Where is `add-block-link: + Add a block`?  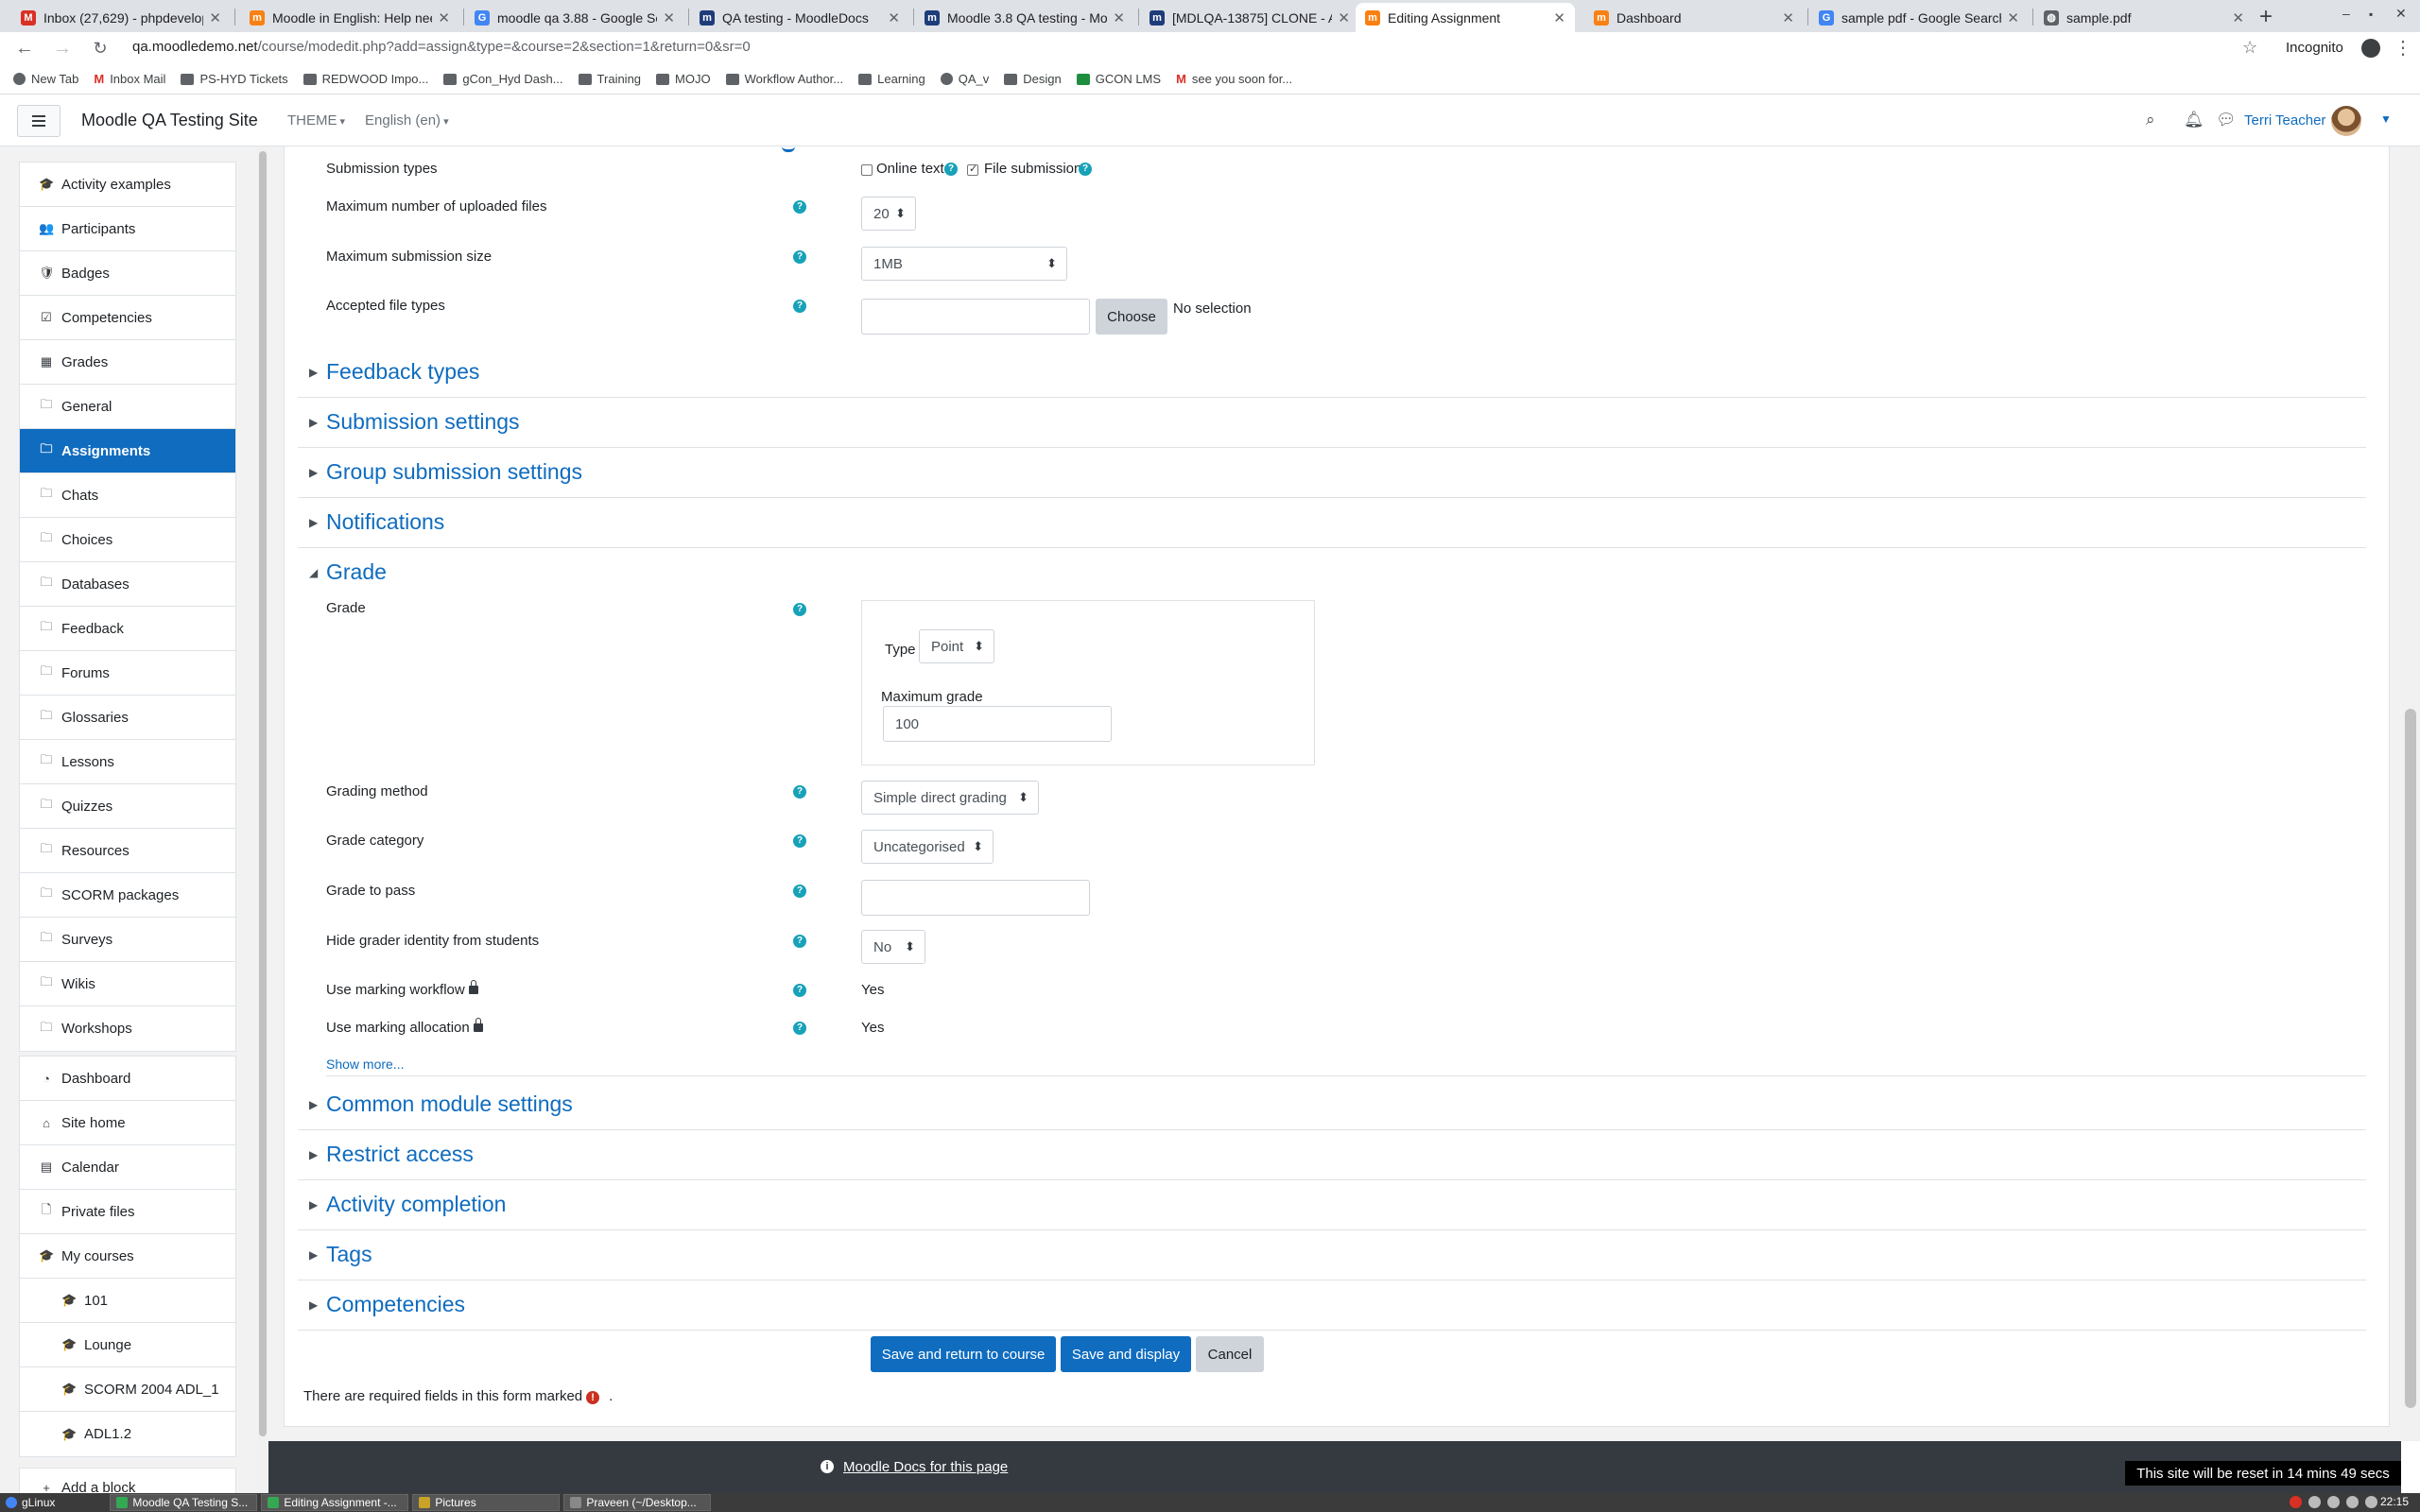
add-block-link: + Add a block is located at coordinates (127, 1481).